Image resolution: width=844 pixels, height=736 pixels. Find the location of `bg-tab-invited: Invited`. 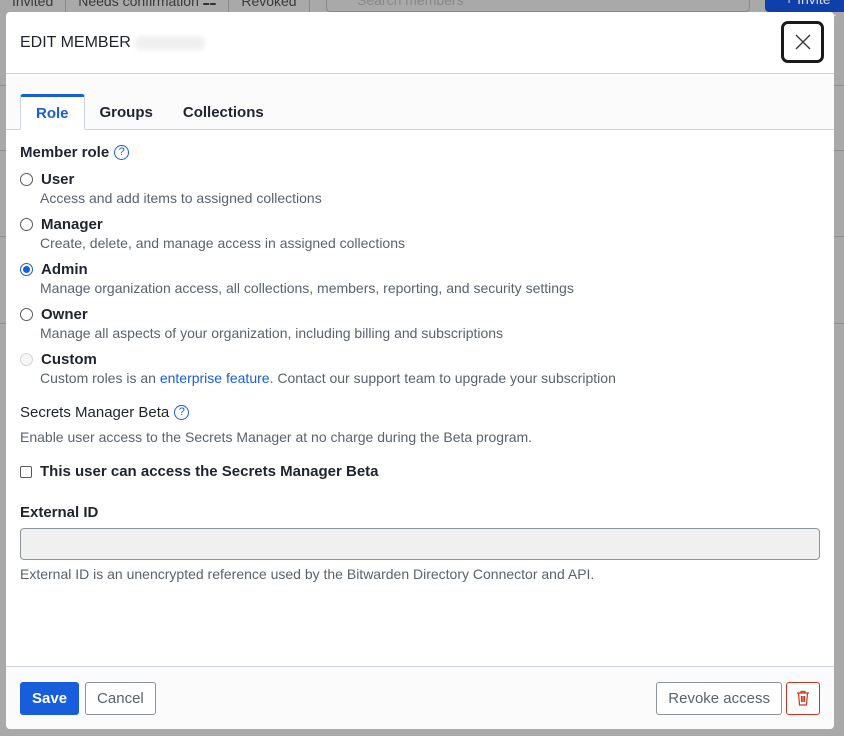

bg-tab-invited: Invited is located at coordinates (33, 6).